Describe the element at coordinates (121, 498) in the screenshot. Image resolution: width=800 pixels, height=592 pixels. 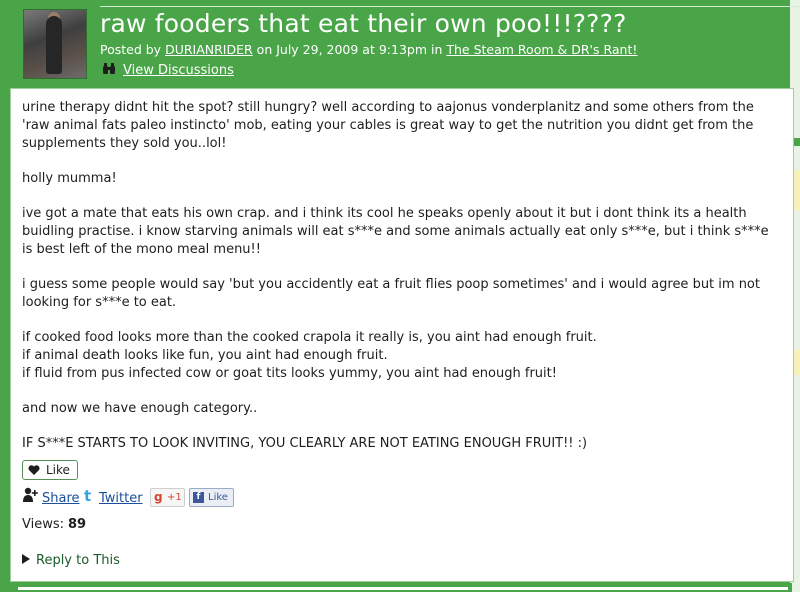
I see `twitter-link: Twitter` at that location.